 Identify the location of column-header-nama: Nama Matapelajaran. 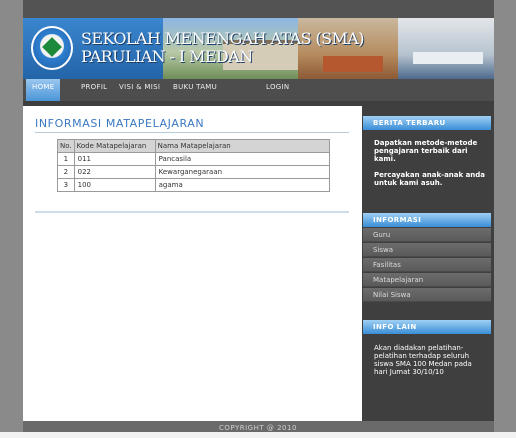
(242, 146).